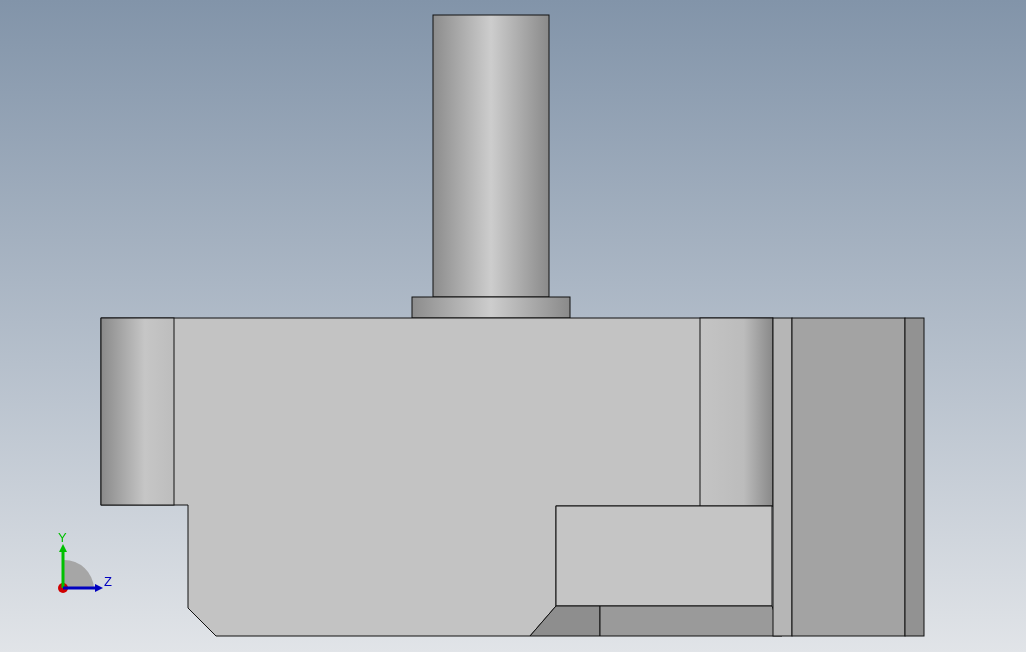  Describe the element at coordinates (62, 537) in the screenshot. I see `axis-label: Y` at that location.